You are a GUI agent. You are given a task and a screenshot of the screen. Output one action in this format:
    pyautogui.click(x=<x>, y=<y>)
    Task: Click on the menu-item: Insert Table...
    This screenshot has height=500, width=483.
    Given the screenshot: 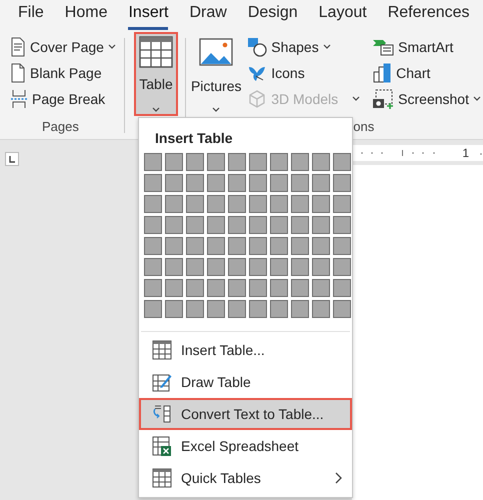 What is the action you would take?
    pyautogui.click(x=245, y=350)
    